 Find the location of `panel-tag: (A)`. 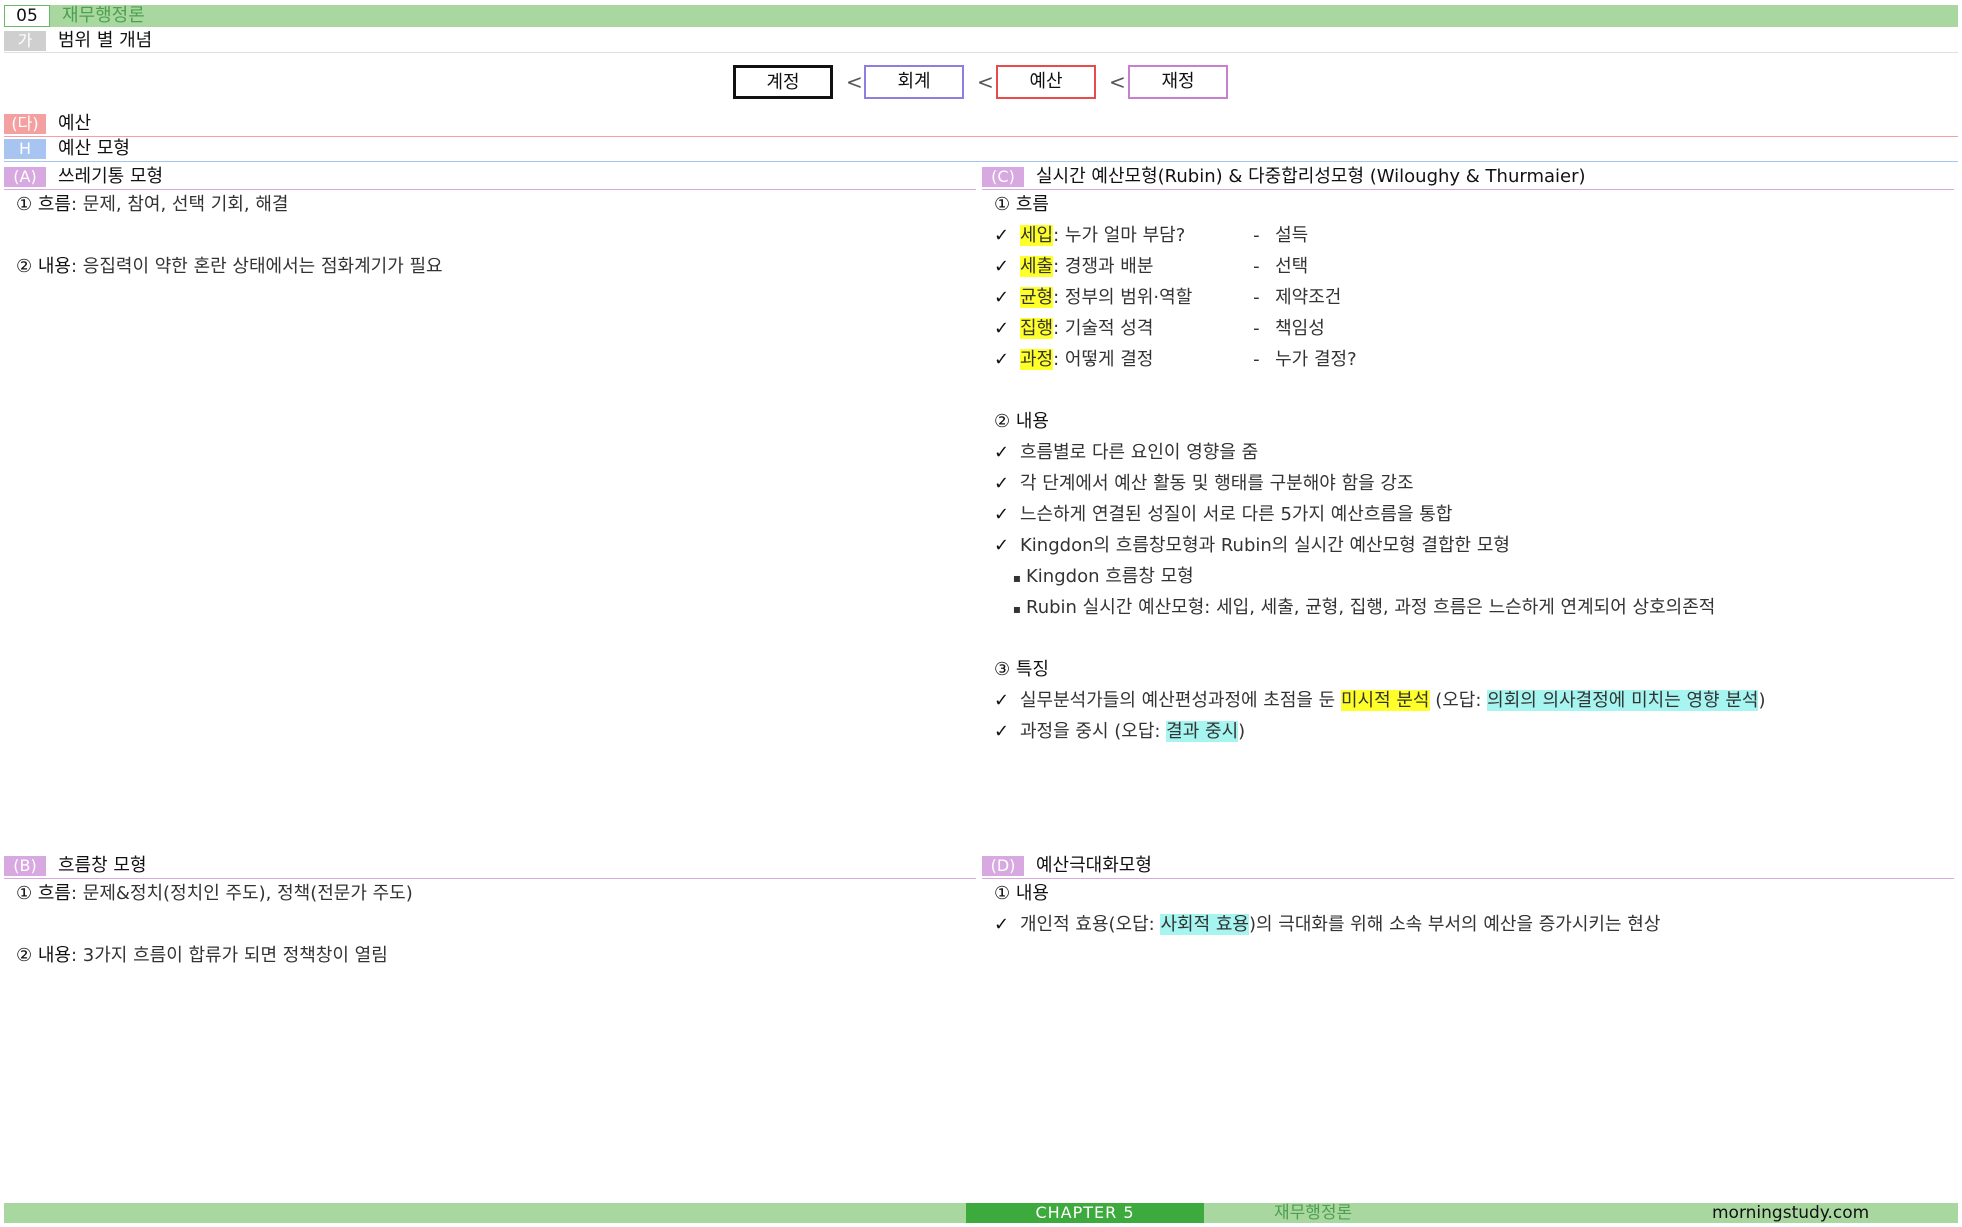

panel-tag: (A) is located at coordinates (25, 177).